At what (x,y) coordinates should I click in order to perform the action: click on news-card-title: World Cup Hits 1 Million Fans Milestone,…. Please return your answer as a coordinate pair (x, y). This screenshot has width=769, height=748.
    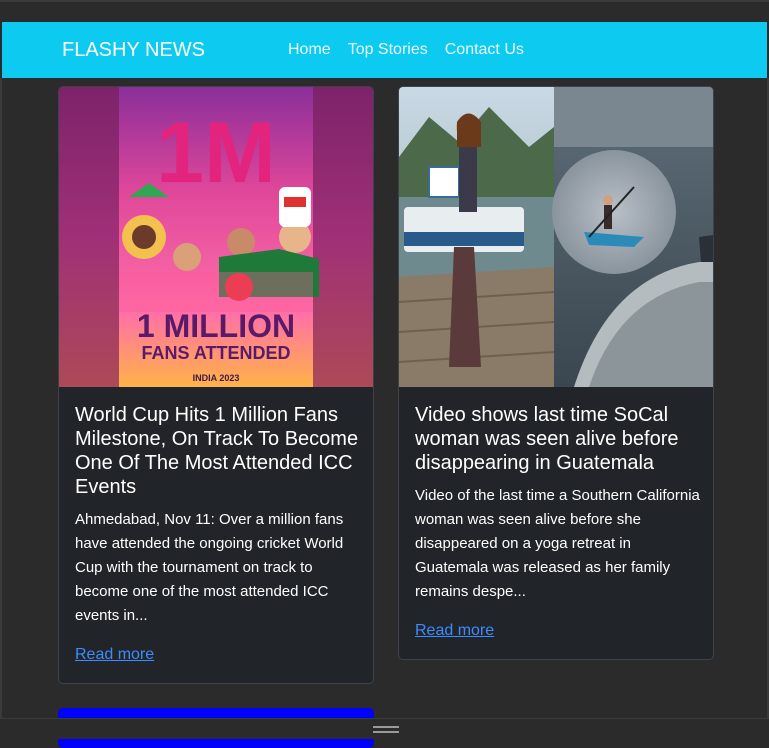
    Looking at the image, I should click on (217, 451).